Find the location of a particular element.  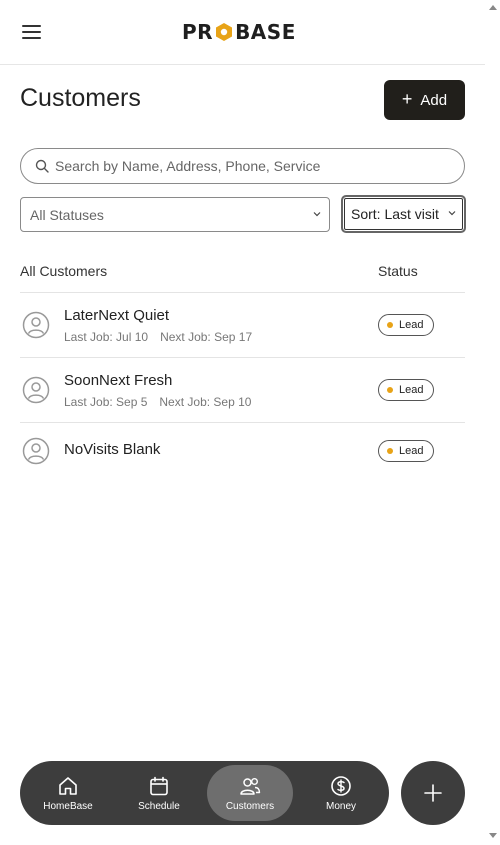

top-bar: PR BASE is located at coordinates (242, 32).